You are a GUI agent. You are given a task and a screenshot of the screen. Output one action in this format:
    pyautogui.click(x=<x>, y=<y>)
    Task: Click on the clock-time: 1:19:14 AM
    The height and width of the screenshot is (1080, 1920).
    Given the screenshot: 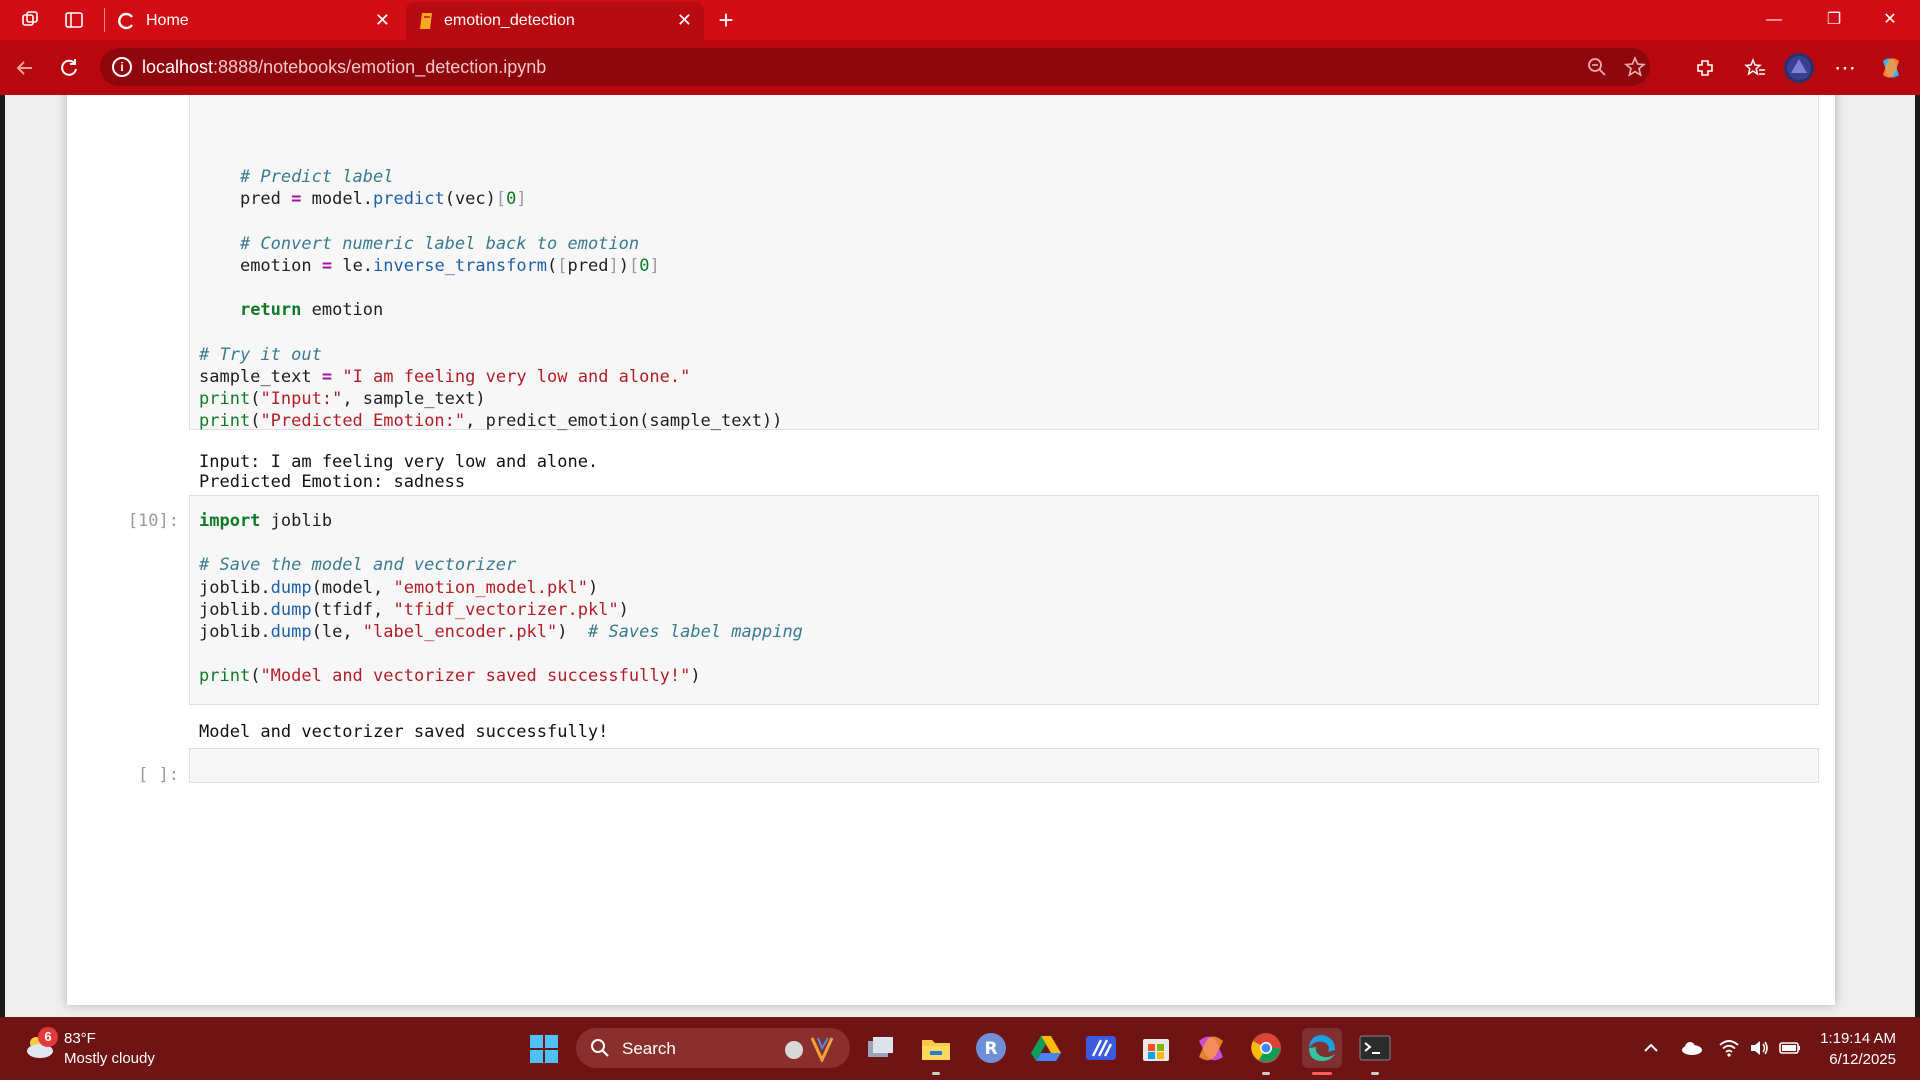 What is the action you would take?
    pyautogui.click(x=1858, y=1038)
    